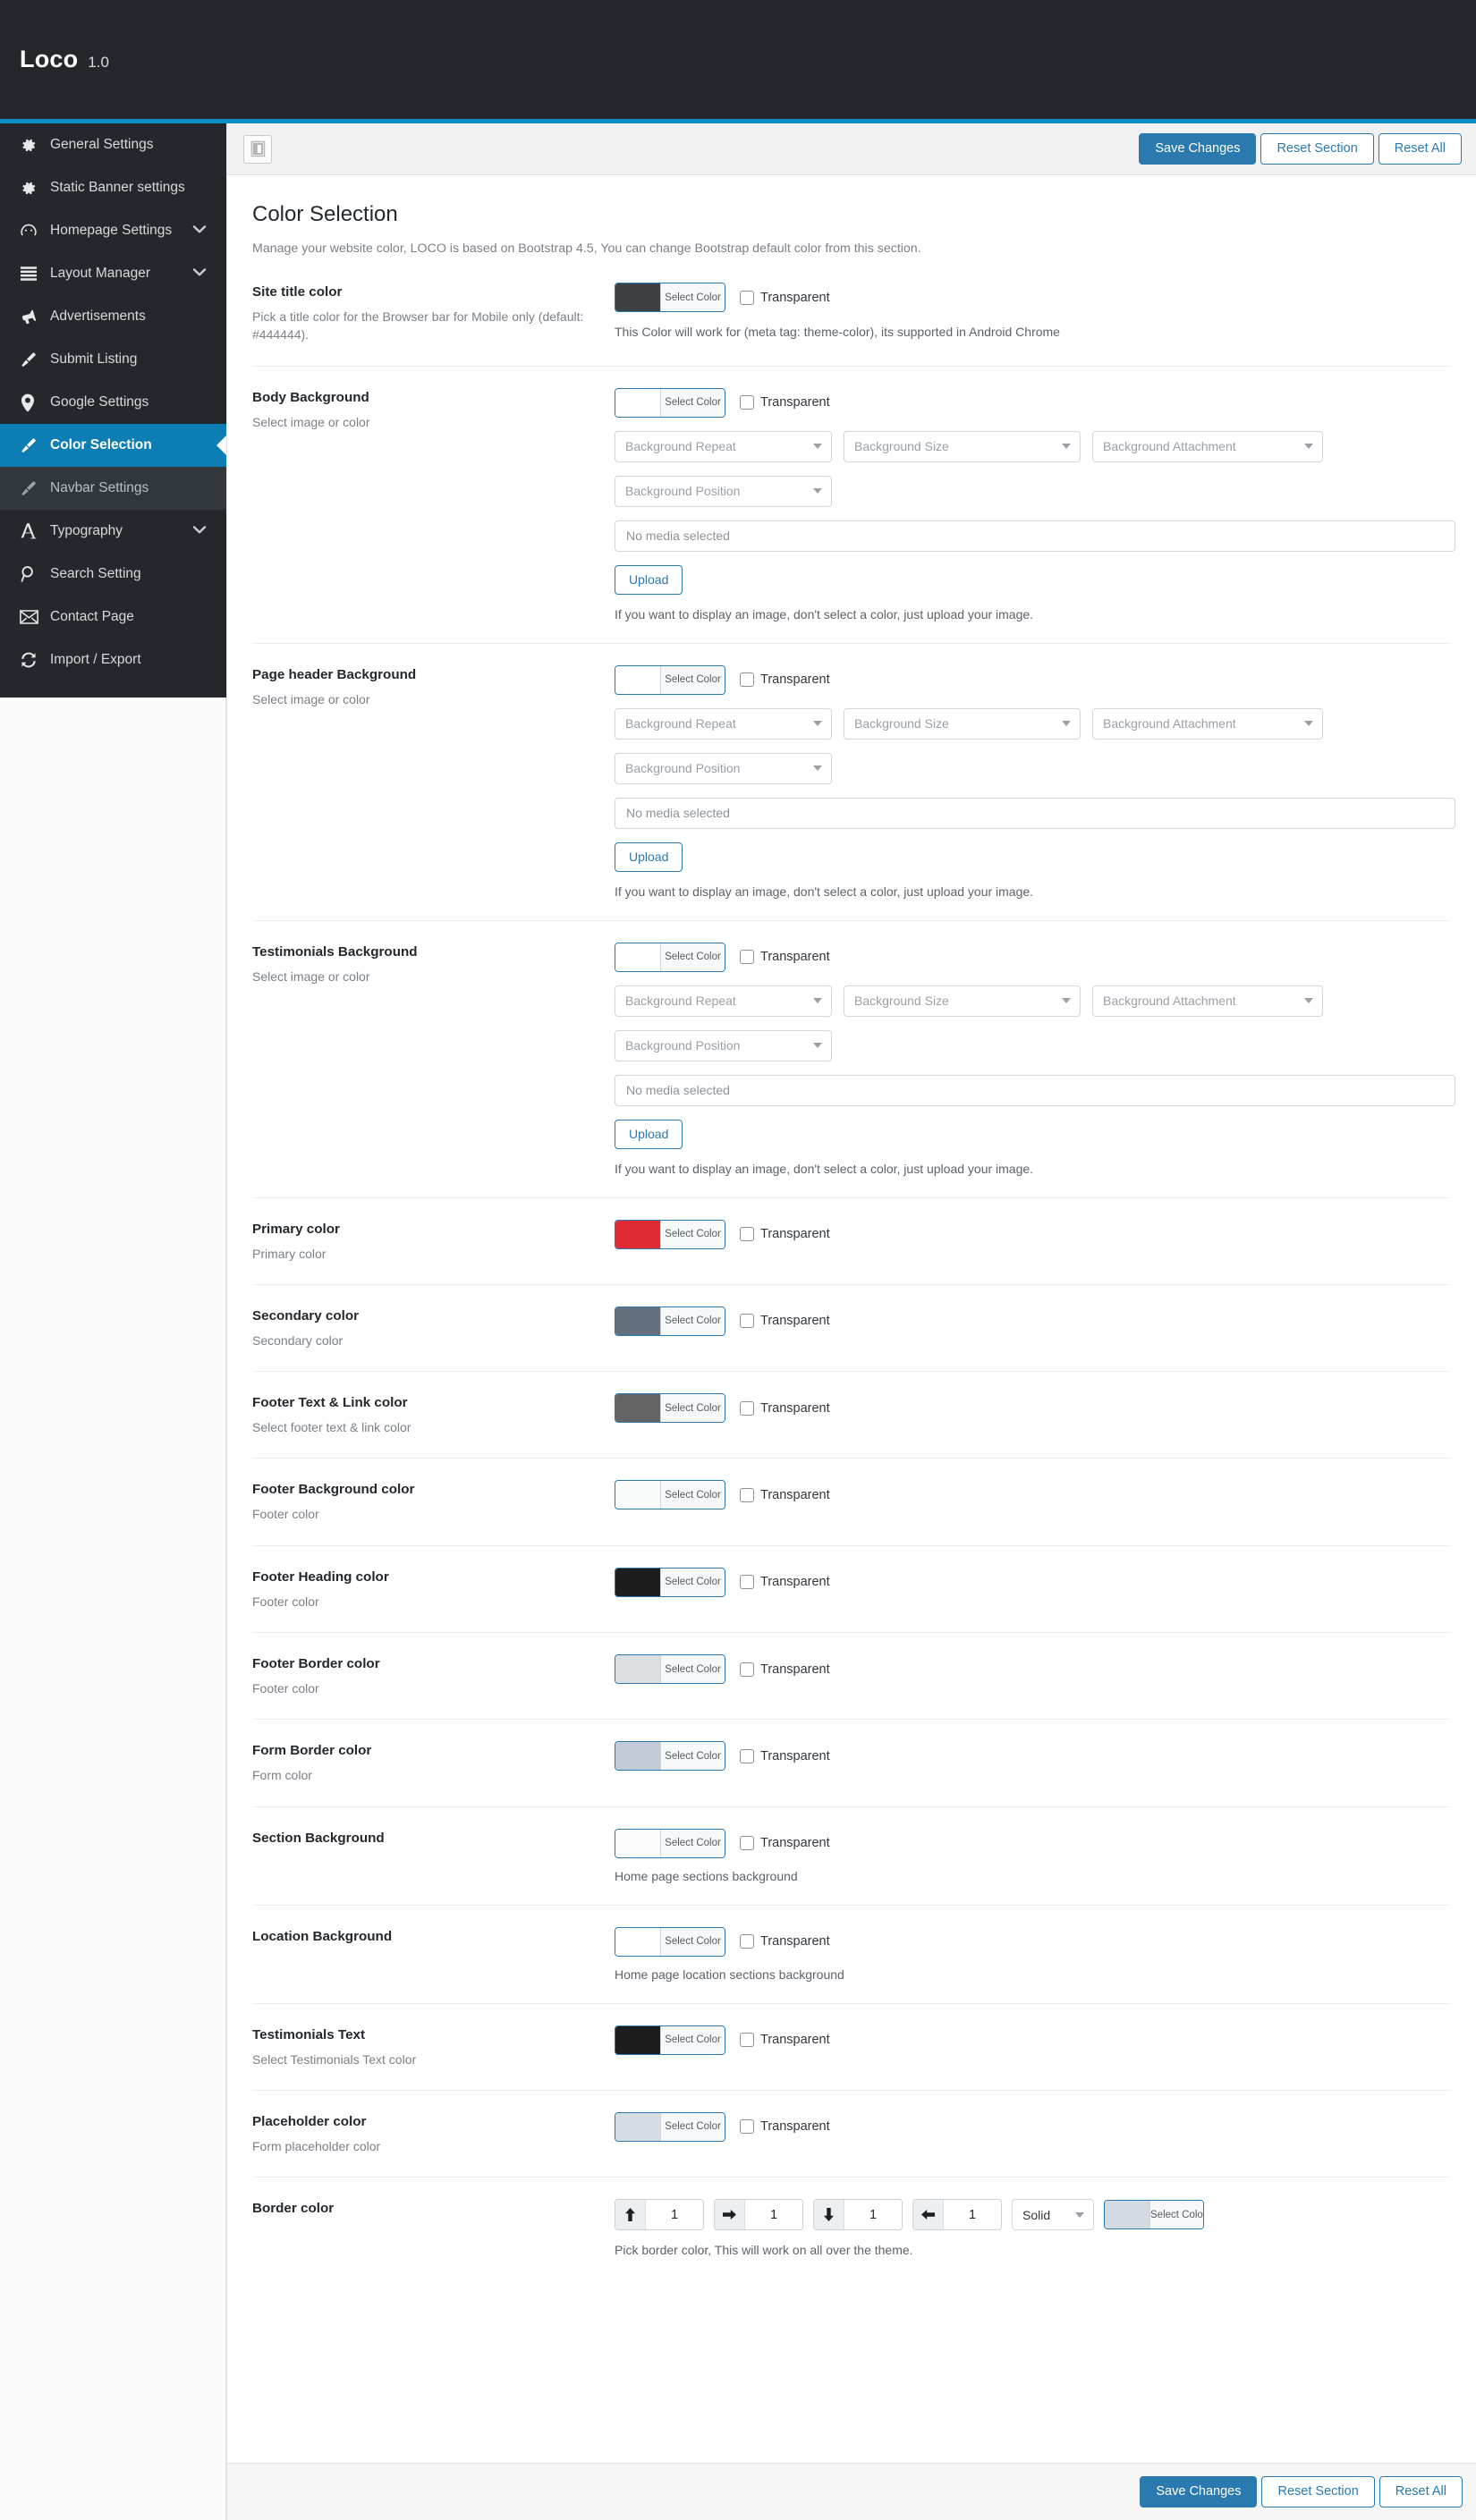  I want to click on reset-all-button-bottom: Reset All, so click(1420, 2491).